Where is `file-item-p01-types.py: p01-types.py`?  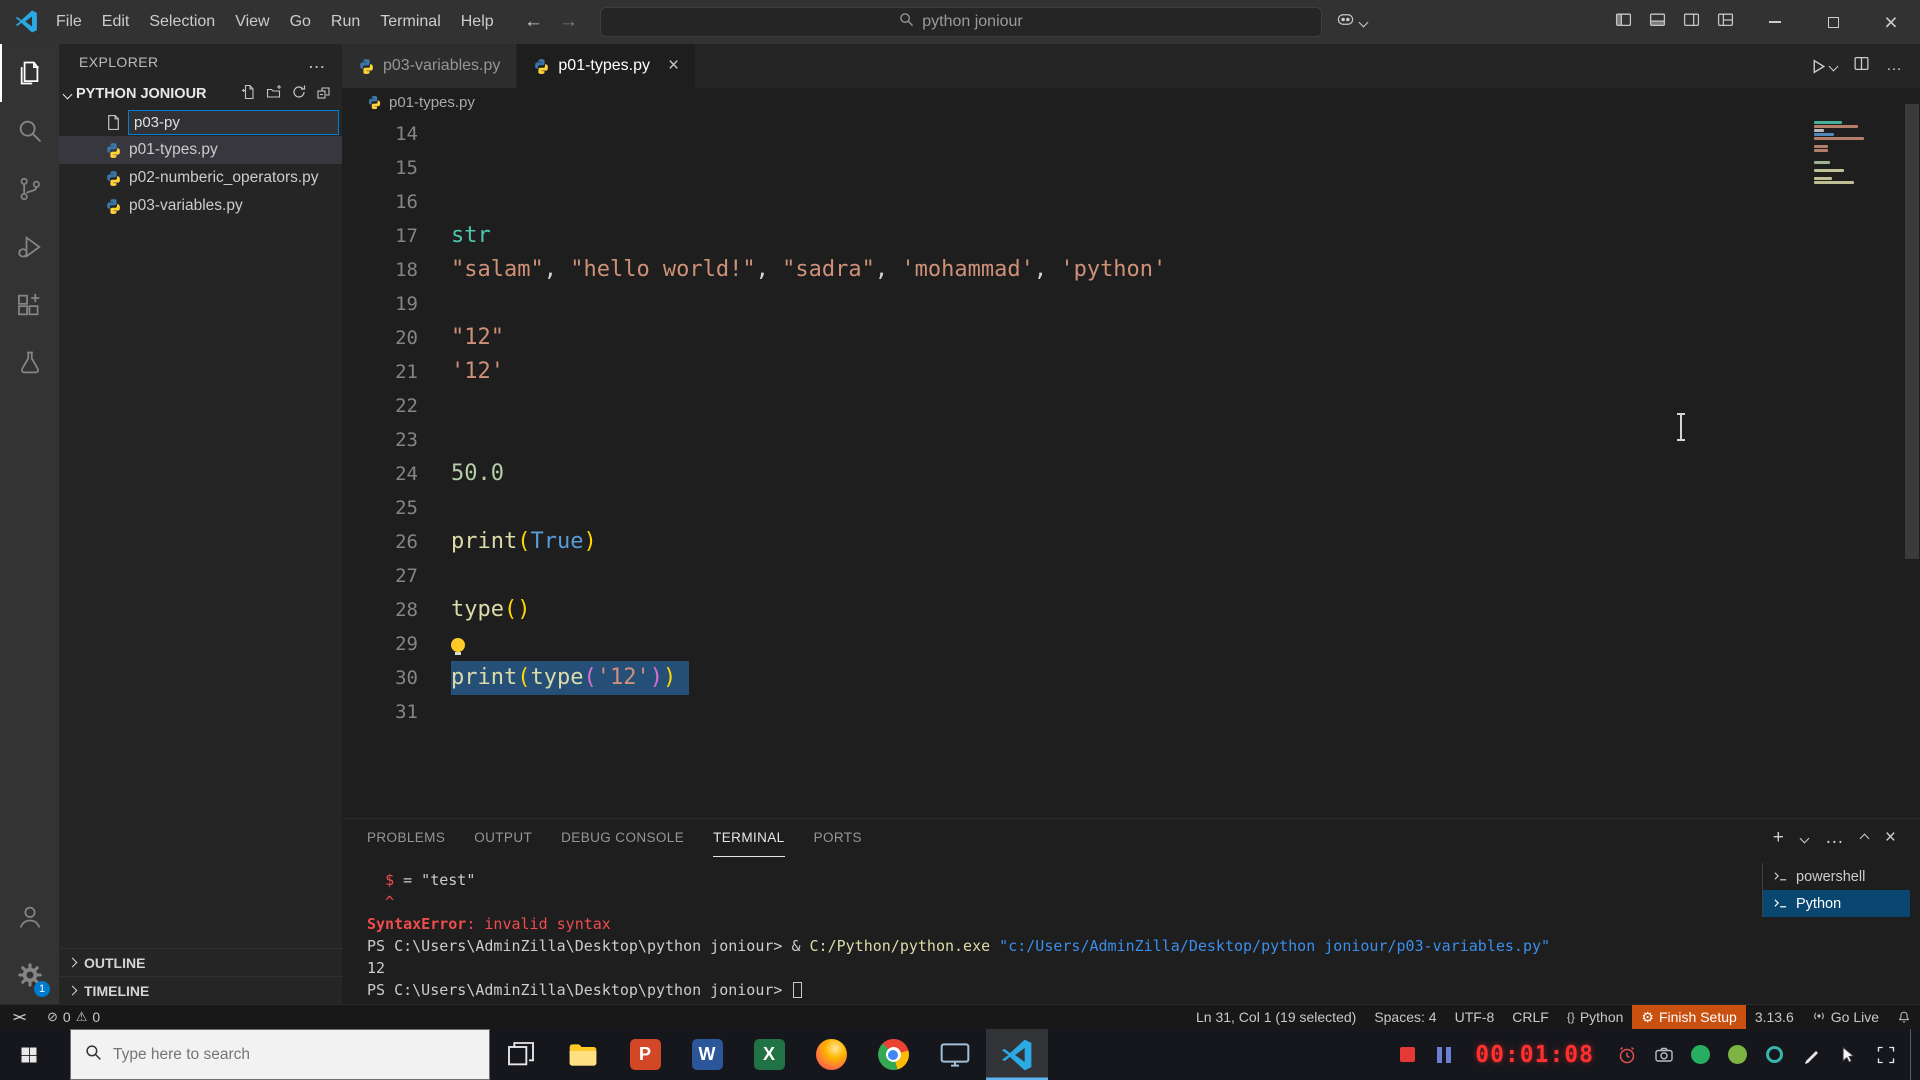
file-item-p01-types.py: p01-types.py is located at coordinates (200, 150).